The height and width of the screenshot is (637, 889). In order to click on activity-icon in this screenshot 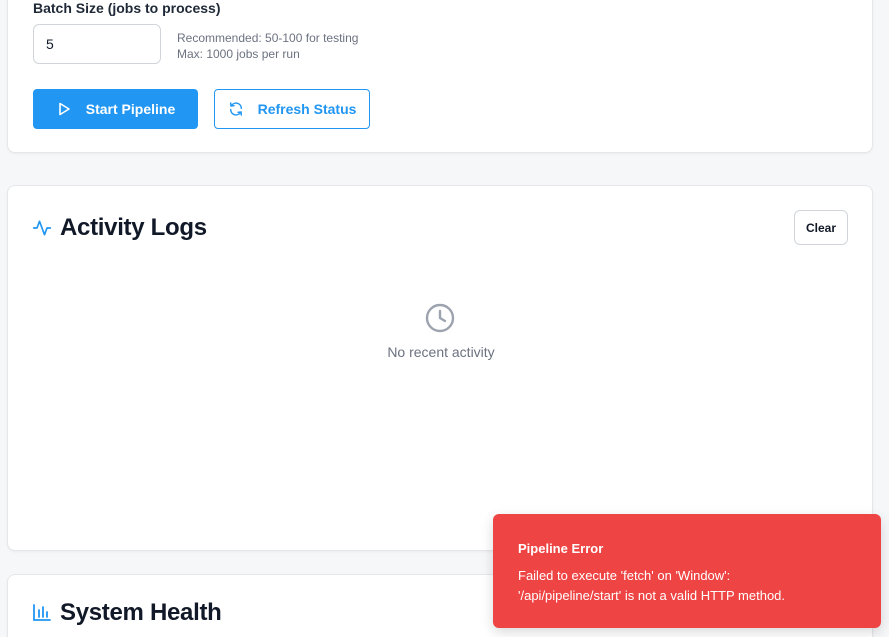, I will do `click(42, 228)`.